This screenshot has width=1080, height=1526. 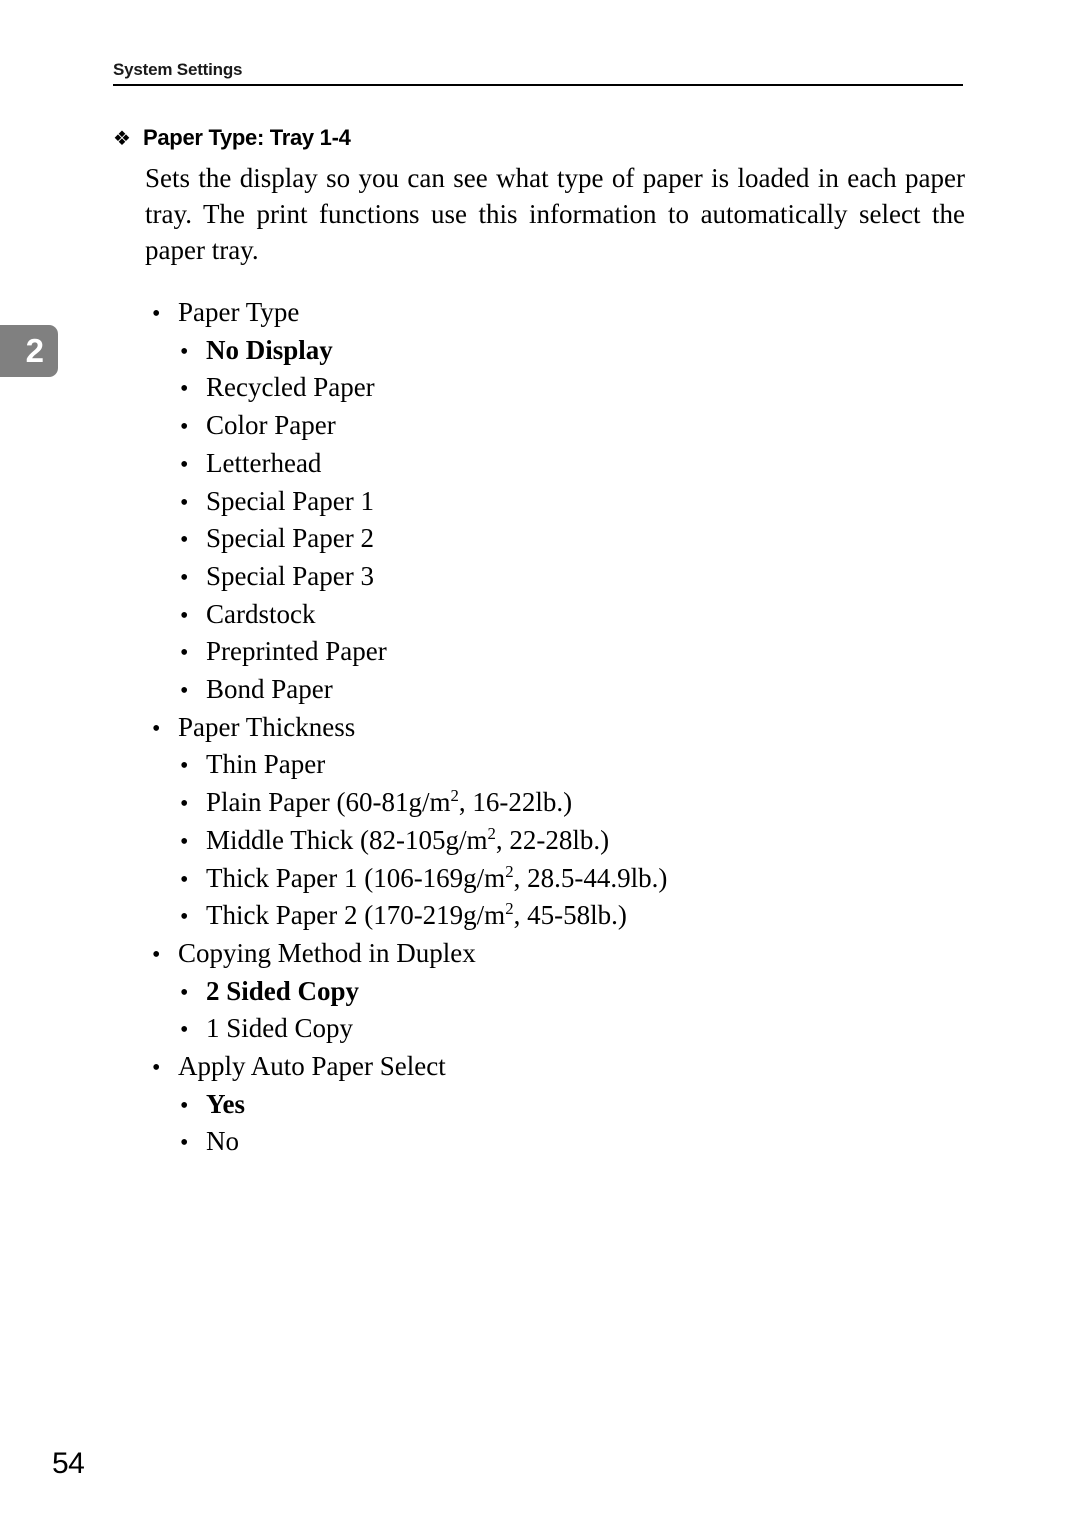 I want to click on header-title: System Settings, so click(x=178, y=69).